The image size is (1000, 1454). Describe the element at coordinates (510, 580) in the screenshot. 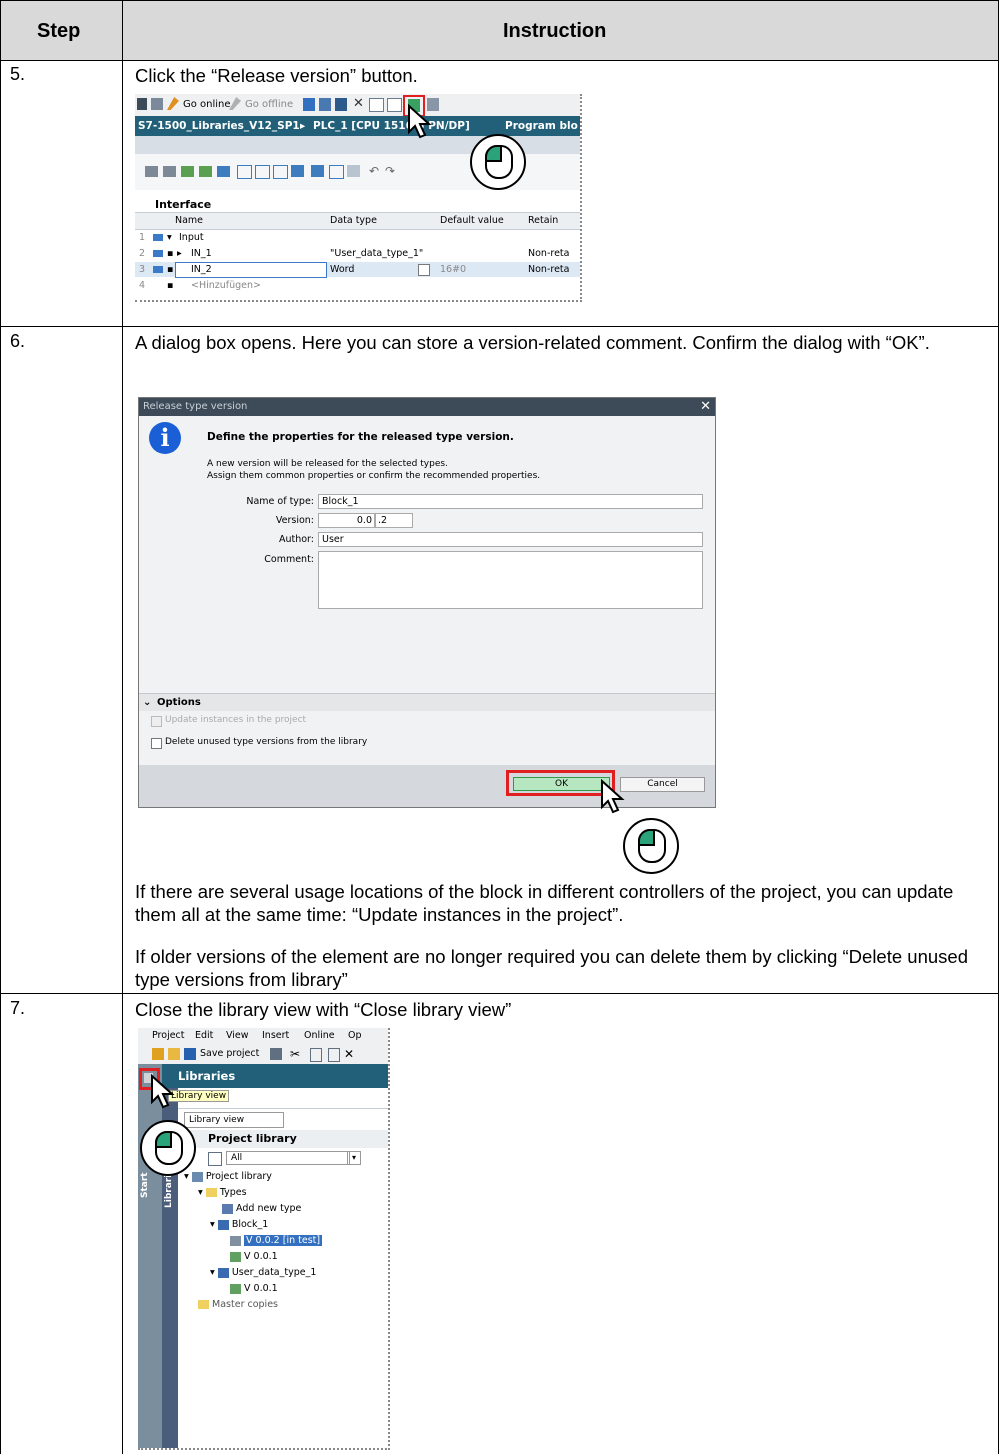

I see `comment-field` at that location.